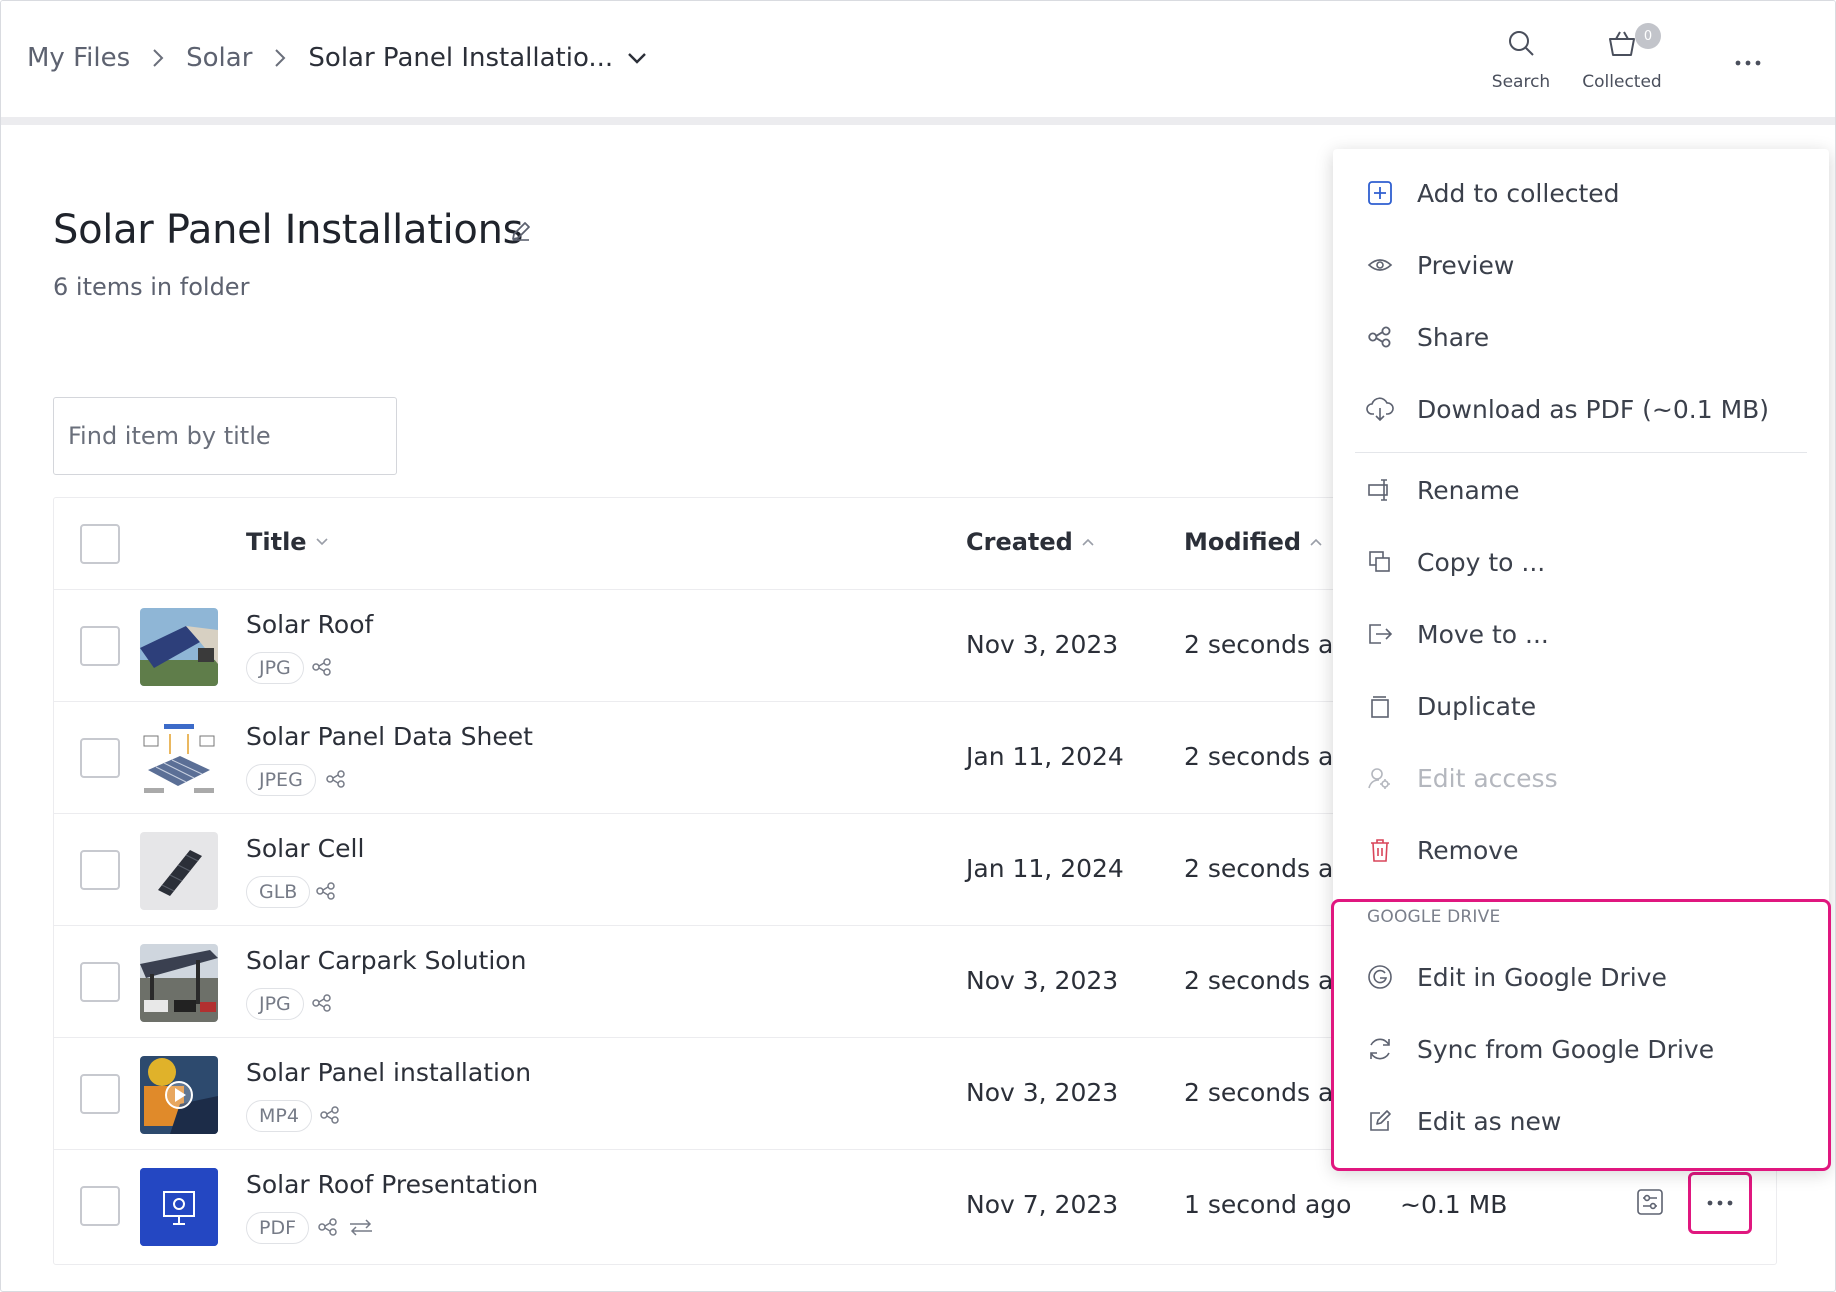 The width and height of the screenshot is (1836, 1292). I want to click on sync-arrows-icon, so click(361, 1229).